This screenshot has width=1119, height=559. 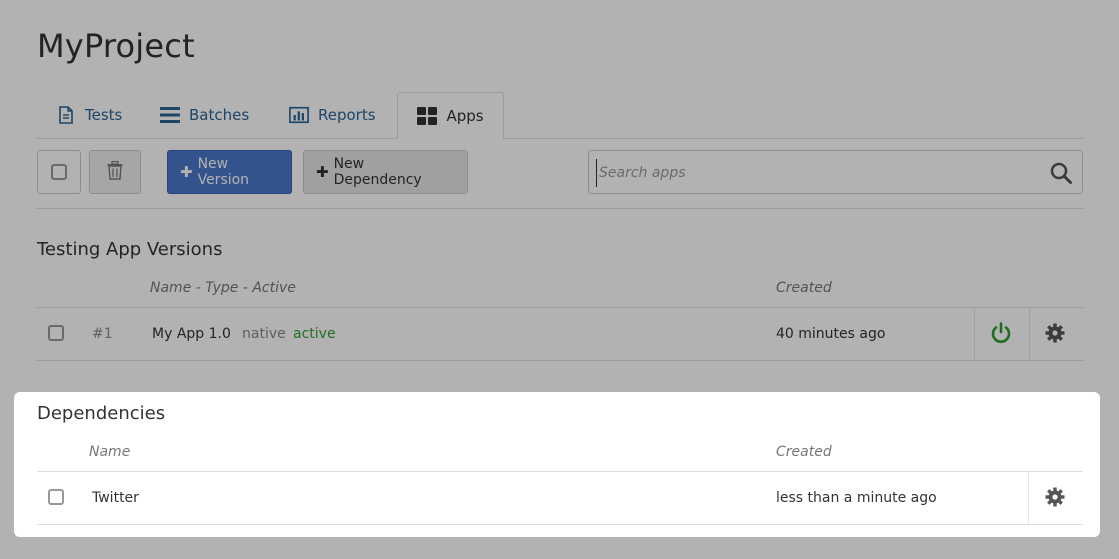 What do you see at coordinates (101, 413) in the screenshot?
I see `dependencies-section-title: Dependencies` at bounding box center [101, 413].